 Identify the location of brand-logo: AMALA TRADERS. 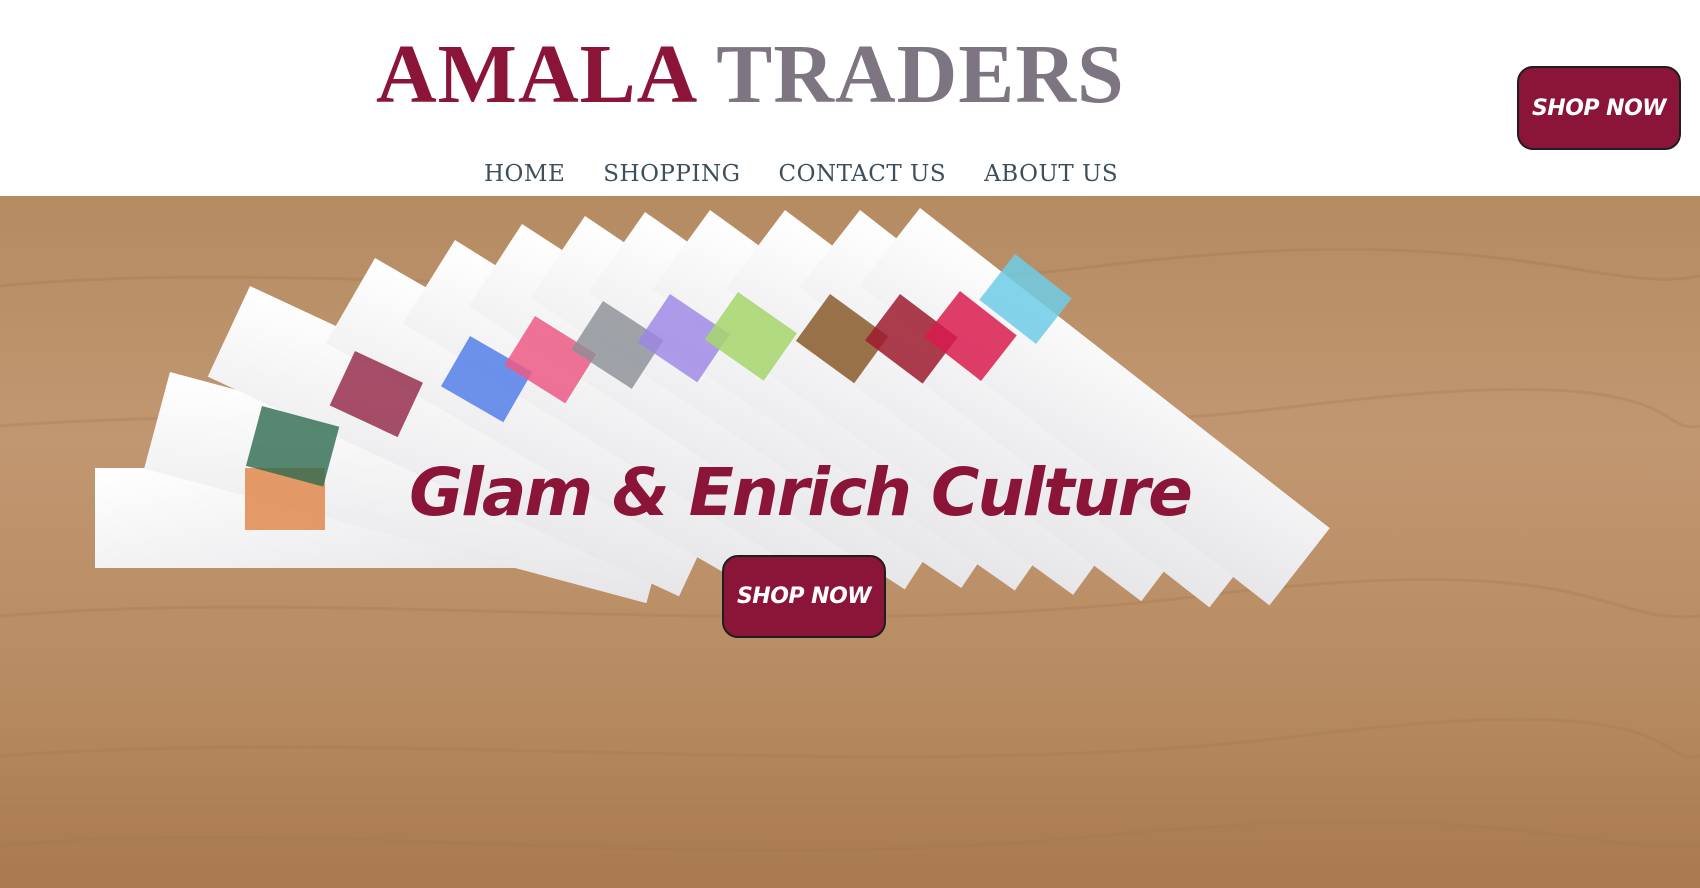
(750, 75).